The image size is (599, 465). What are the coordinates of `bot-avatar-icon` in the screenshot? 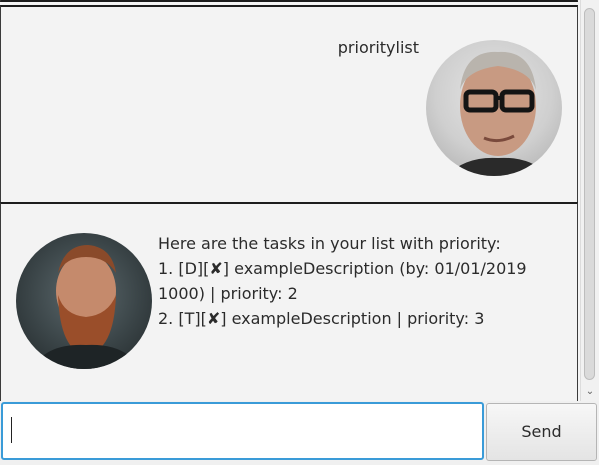 It's located at (86, 307).